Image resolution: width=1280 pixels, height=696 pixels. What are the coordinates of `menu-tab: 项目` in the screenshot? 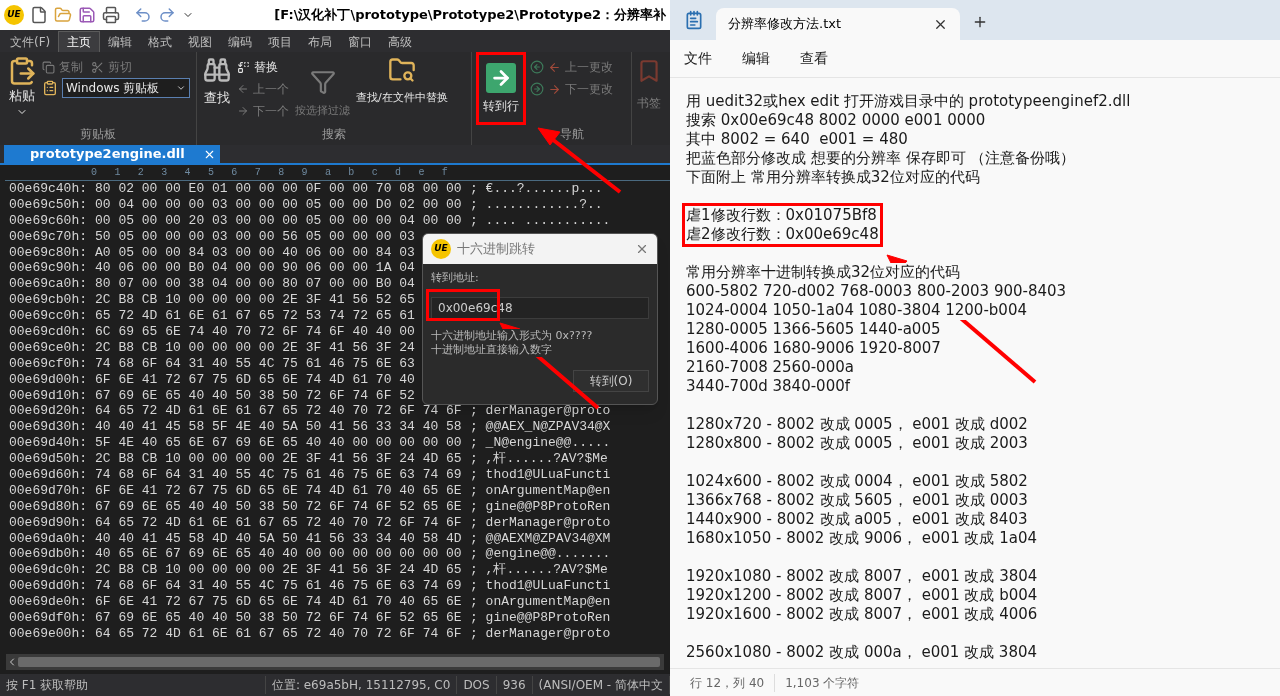 It's located at (280, 41).